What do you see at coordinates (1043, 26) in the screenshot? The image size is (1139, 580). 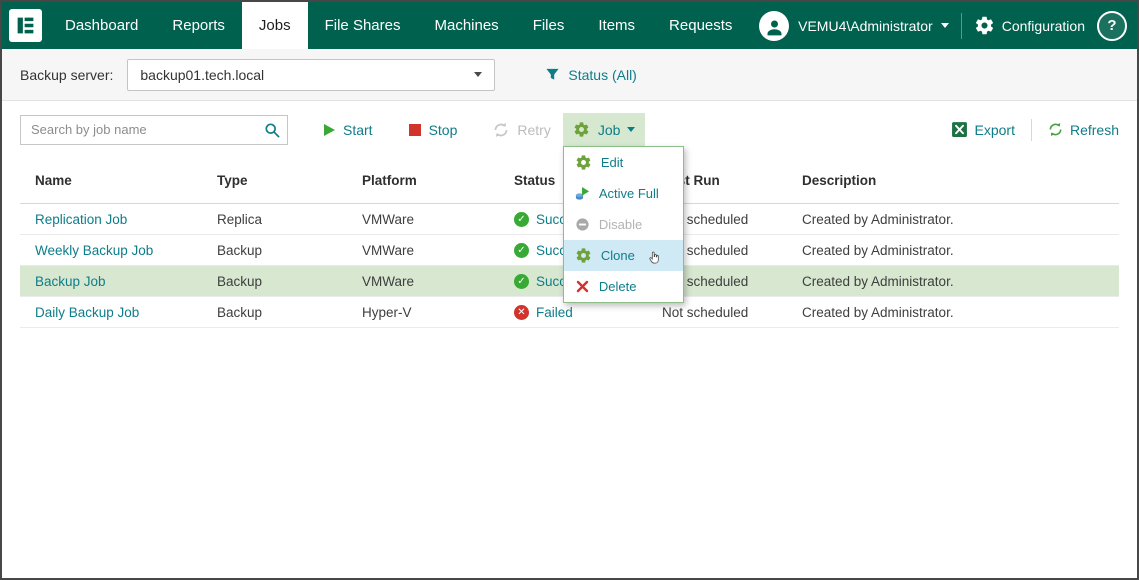 I see `configuration-link: Configuration` at bounding box center [1043, 26].